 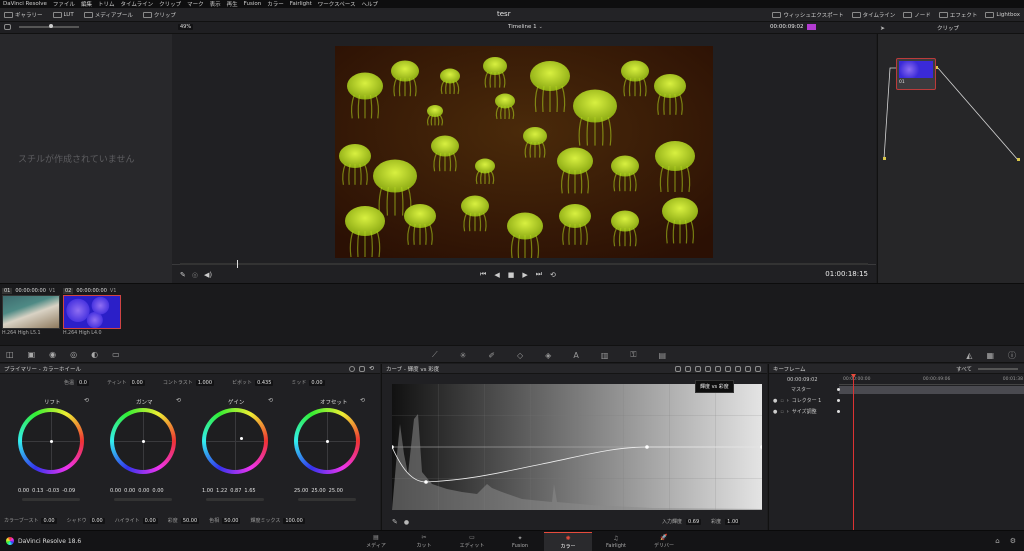 I want to click on toolbar-item: ウィッシュエクスポート, so click(x=808, y=15).